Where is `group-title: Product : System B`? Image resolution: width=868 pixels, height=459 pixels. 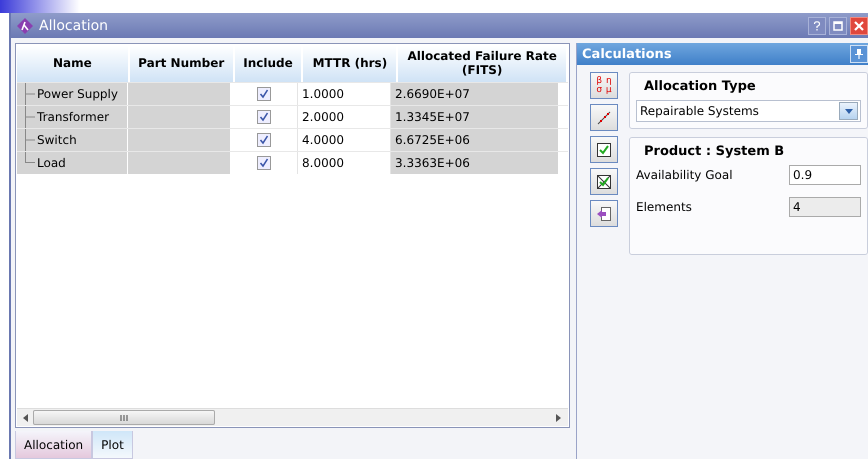 group-title: Product : System B is located at coordinates (714, 152).